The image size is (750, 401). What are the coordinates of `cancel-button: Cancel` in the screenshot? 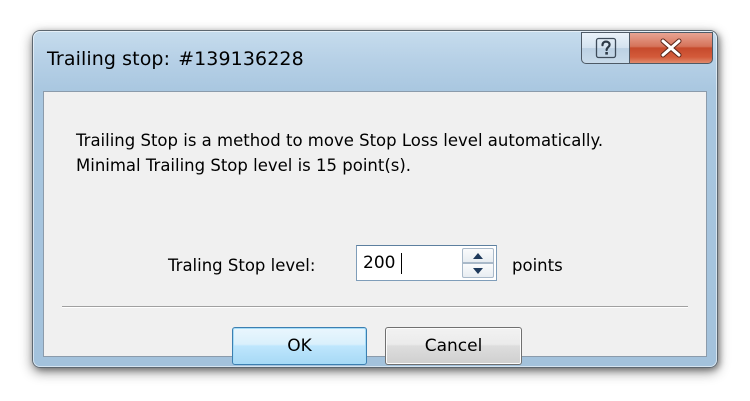 It's located at (453, 346).